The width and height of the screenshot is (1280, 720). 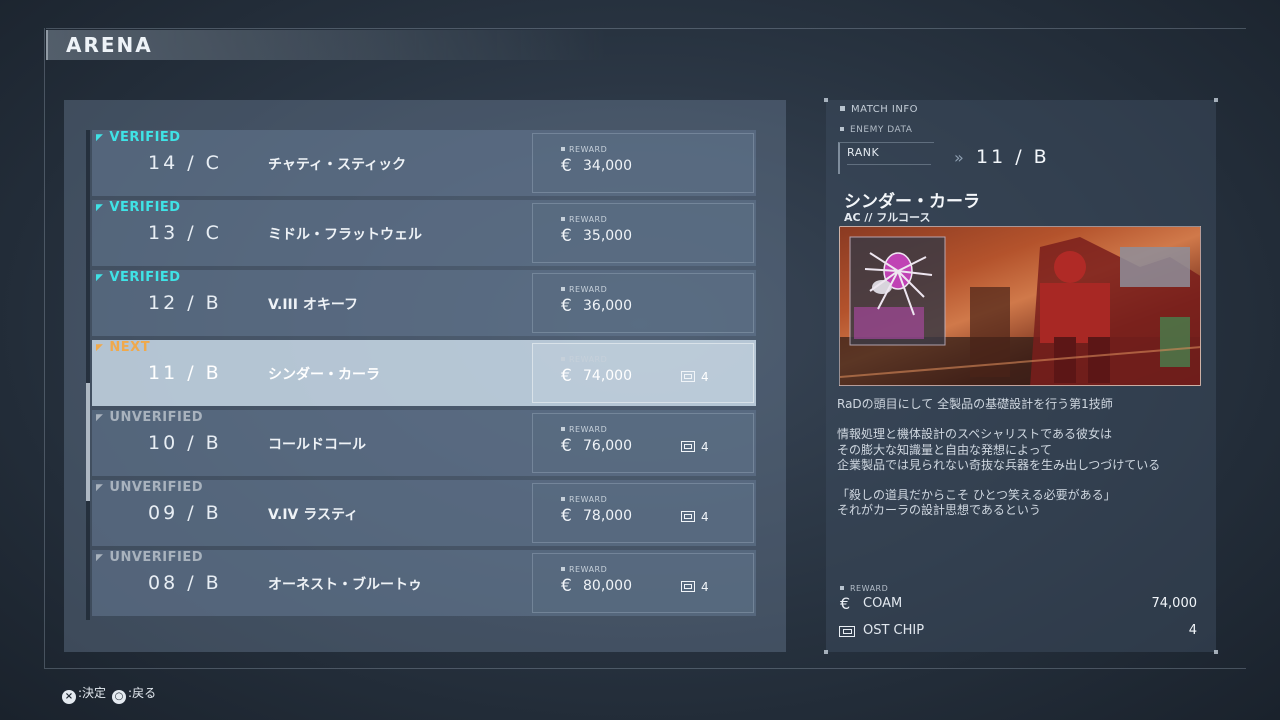 I want to click on row-rank: 11 / B, so click(x=185, y=373).